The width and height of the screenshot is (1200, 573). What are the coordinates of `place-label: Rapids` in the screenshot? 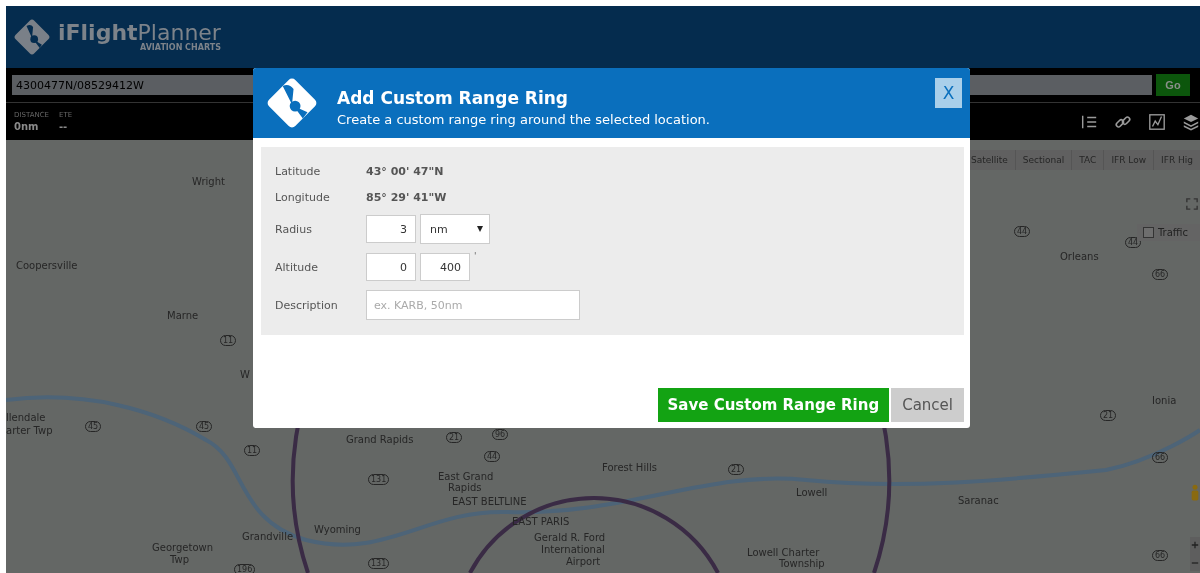 It's located at (465, 487).